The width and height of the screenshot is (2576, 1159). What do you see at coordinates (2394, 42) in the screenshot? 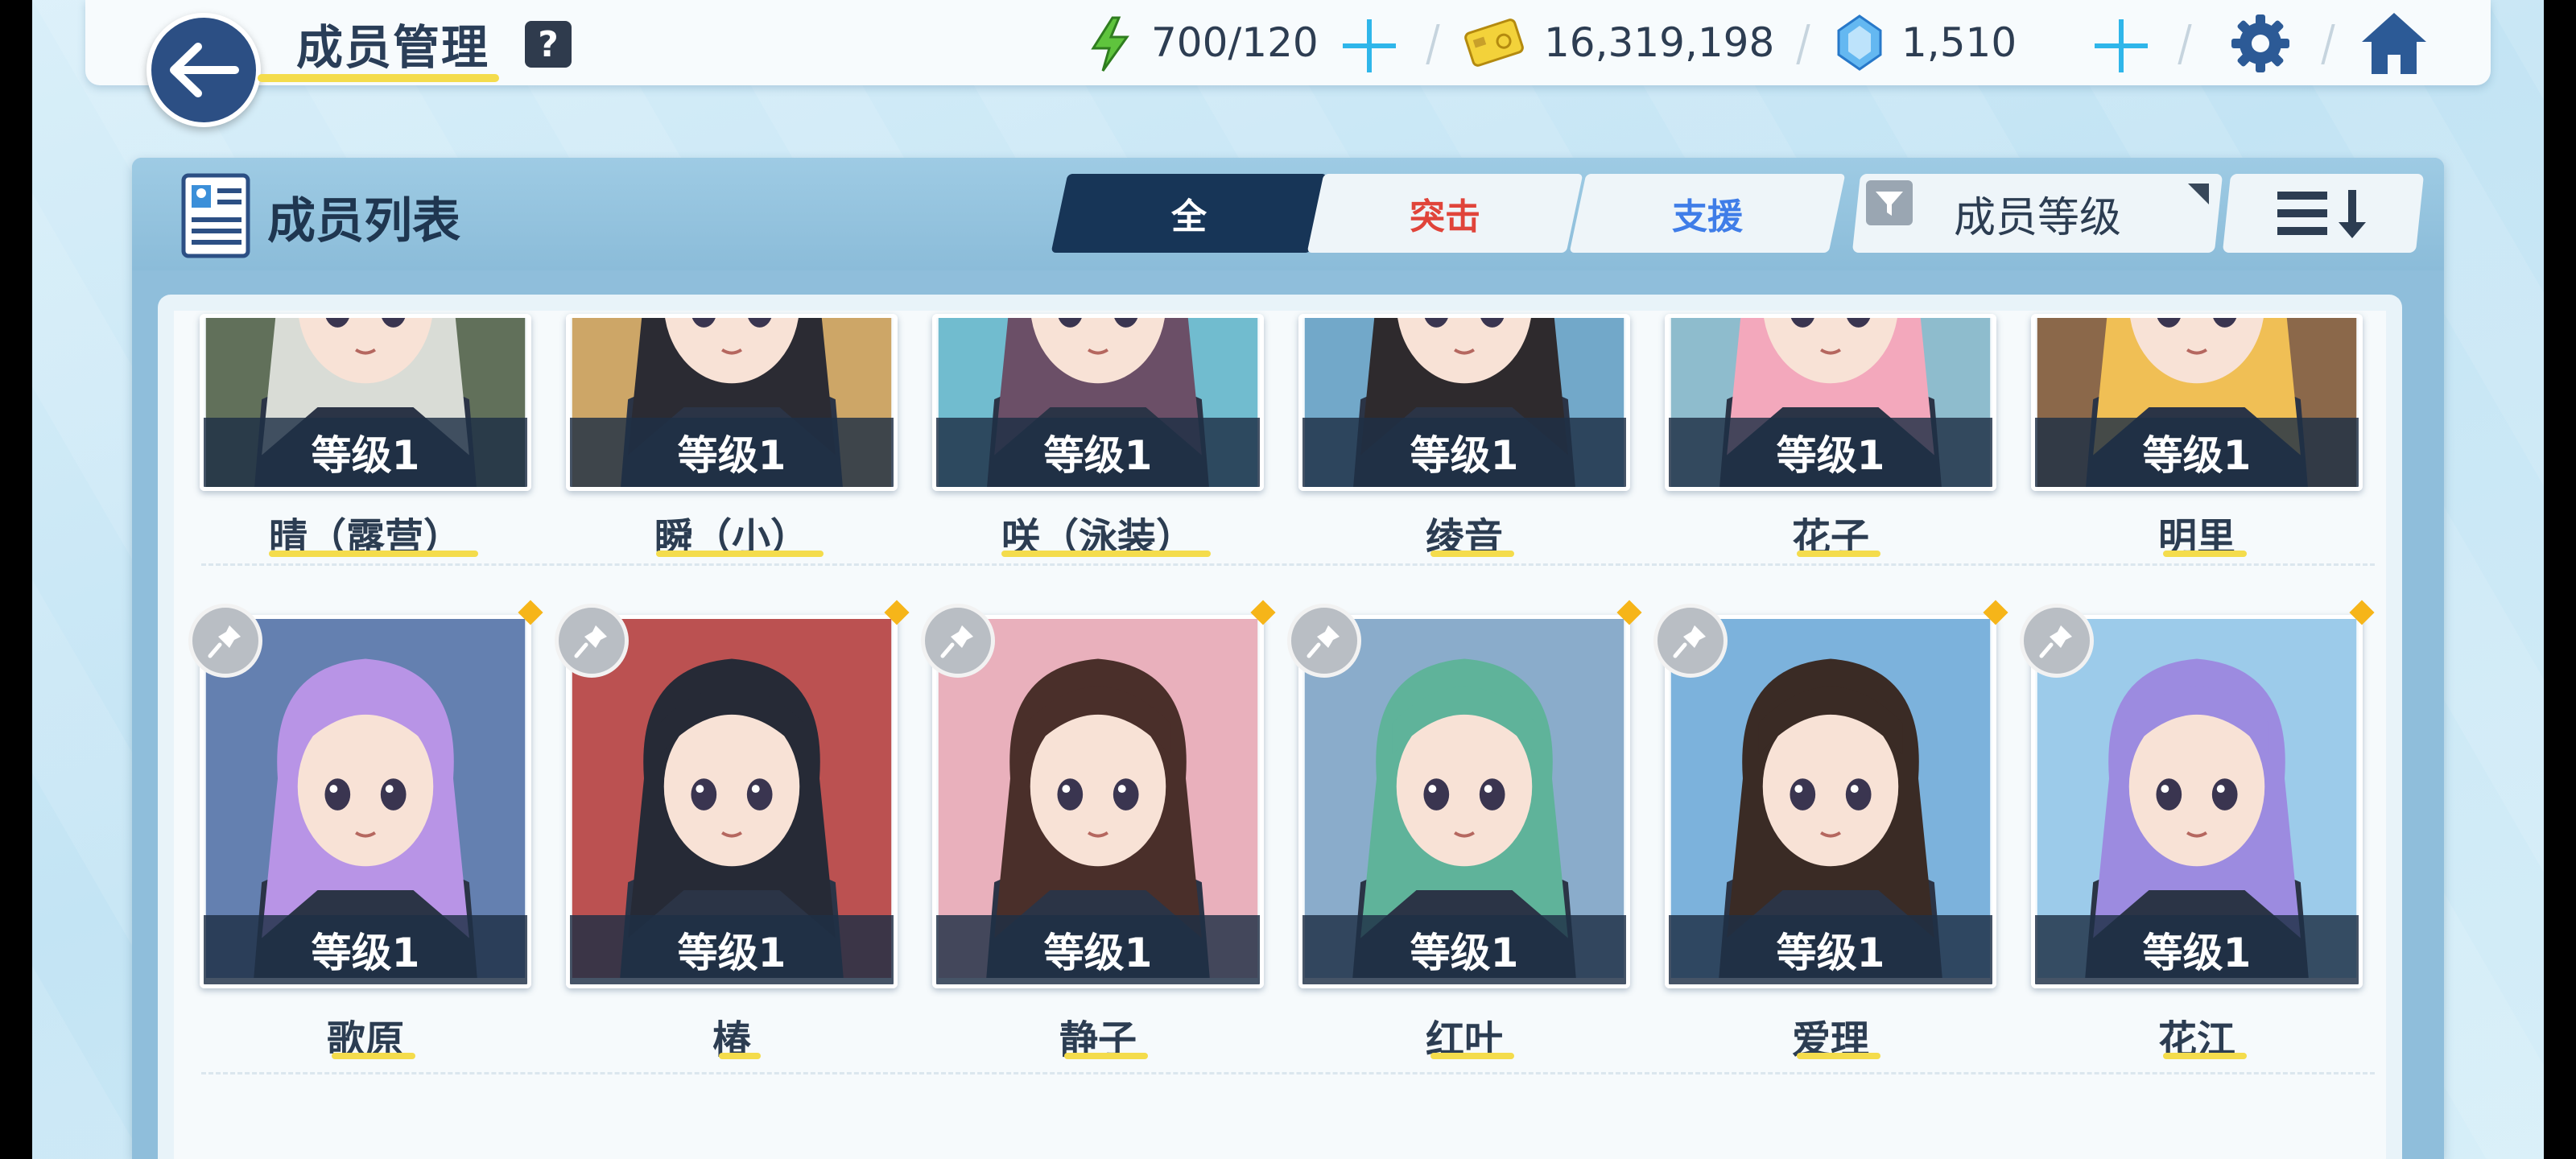
I see `home-icon` at bounding box center [2394, 42].